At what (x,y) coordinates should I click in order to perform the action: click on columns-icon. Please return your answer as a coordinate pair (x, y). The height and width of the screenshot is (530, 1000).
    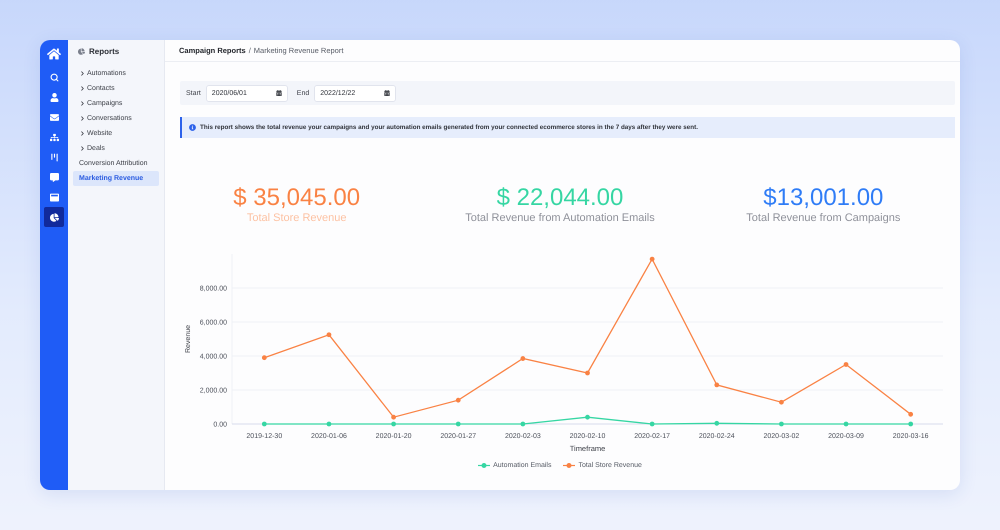
    Looking at the image, I should click on (54, 157).